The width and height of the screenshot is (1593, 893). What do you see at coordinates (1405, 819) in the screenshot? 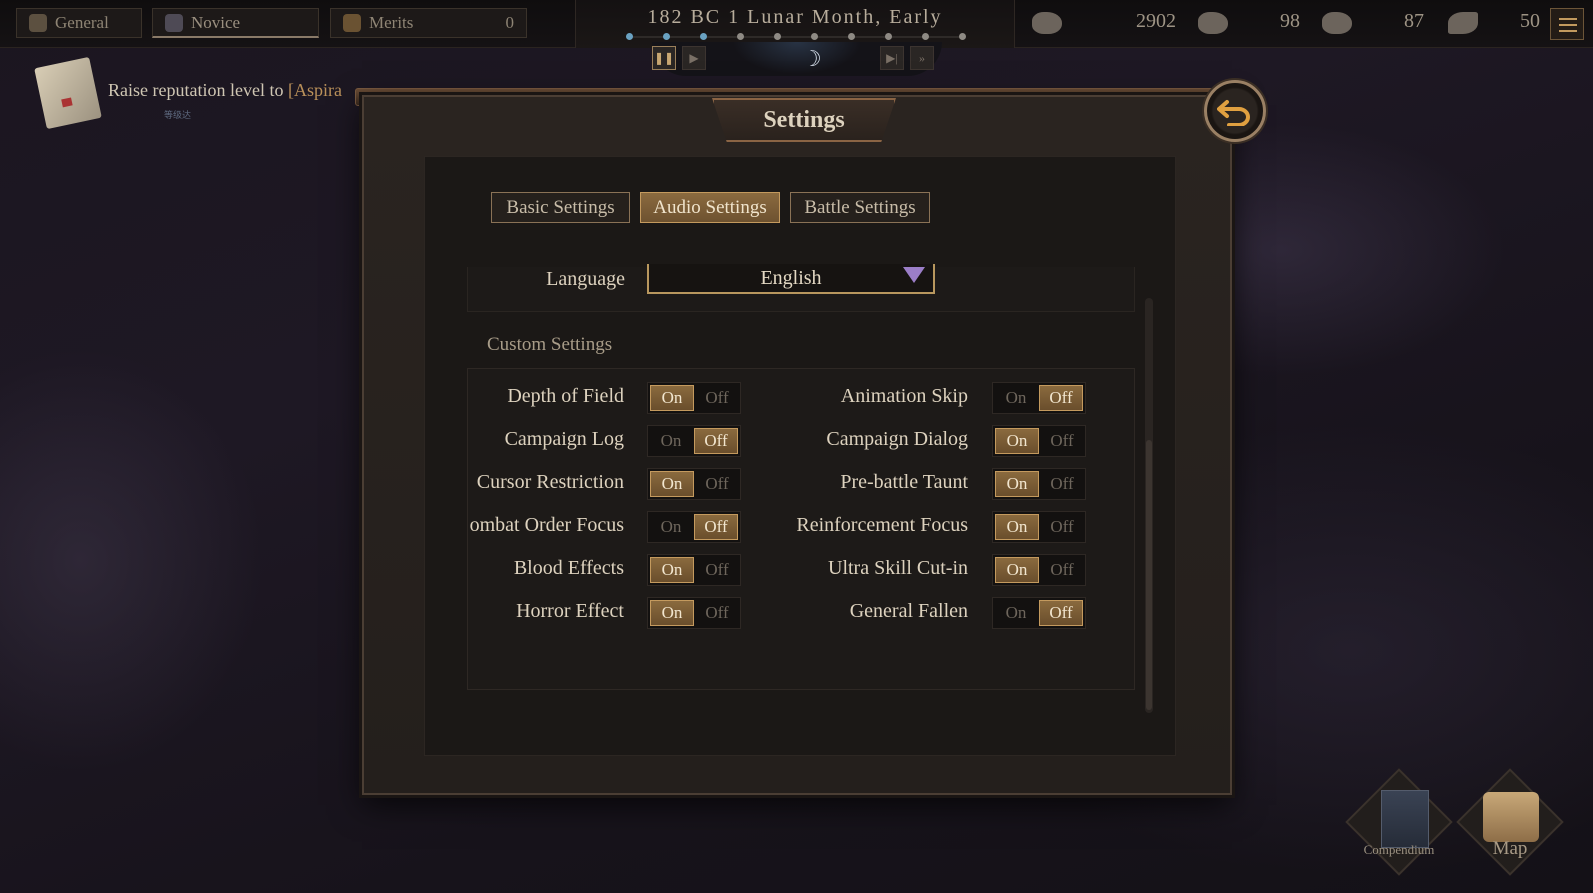
I see `book-icon` at bounding box center [1405, 819].